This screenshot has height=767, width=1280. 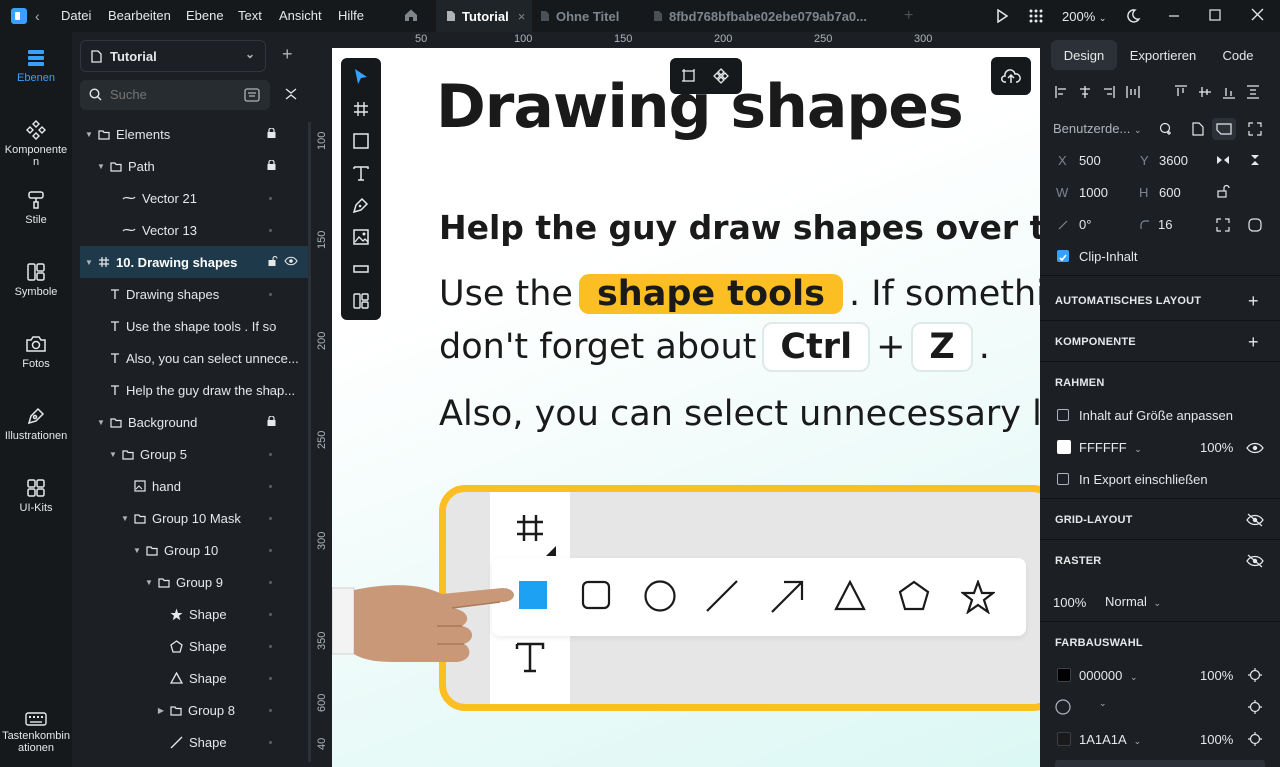 What do you see at coordinates (1085, 224) in the screenshot?
I see `rotation-field: 0°` at bounding box center [1085, 224].